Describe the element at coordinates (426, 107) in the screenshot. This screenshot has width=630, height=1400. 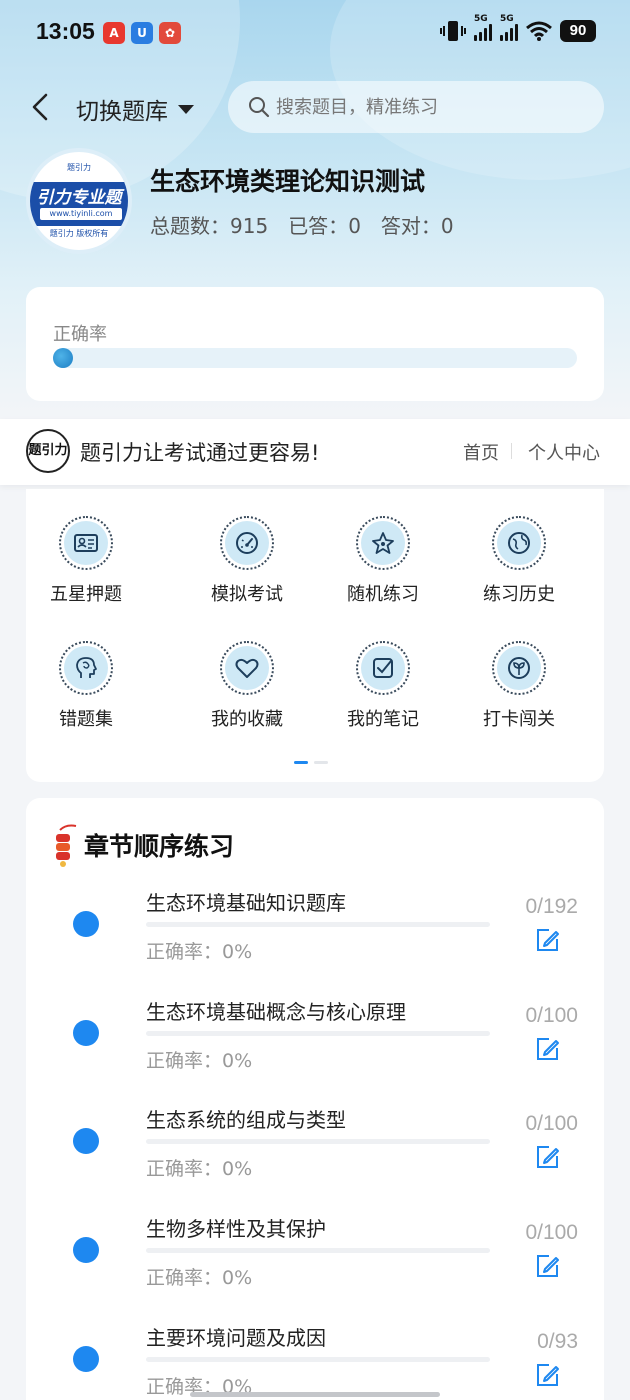
I see `search-input` at that location.